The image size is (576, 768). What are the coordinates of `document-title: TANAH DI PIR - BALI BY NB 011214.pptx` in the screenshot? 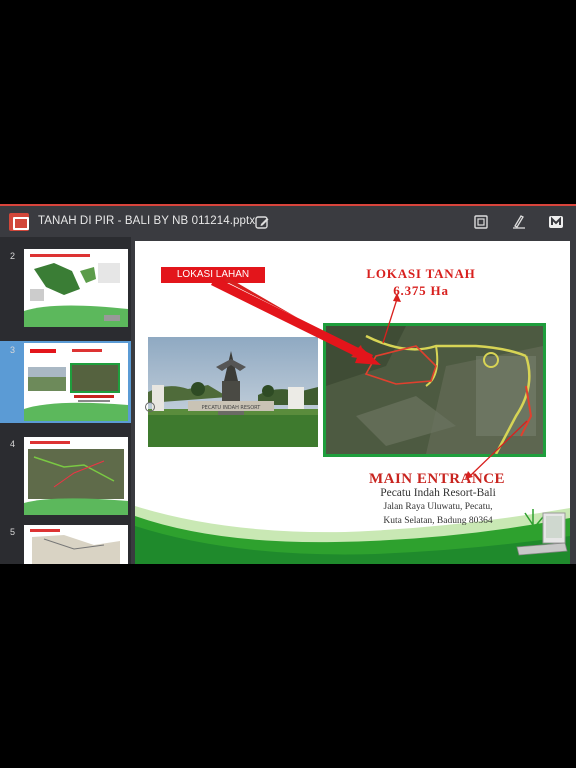 It's located at (147, 221).